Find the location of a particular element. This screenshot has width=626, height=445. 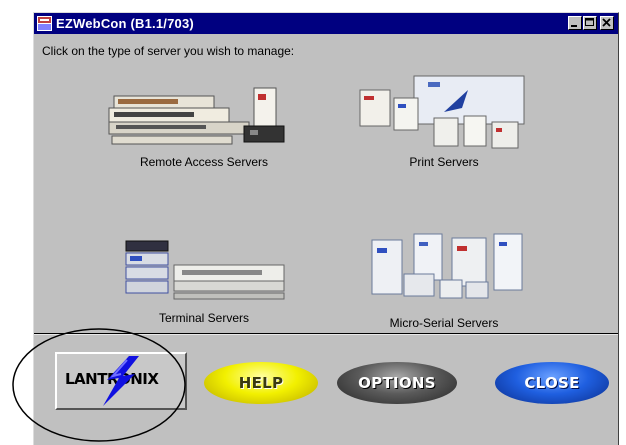

window-close-button is located at coordinates (607, 23).